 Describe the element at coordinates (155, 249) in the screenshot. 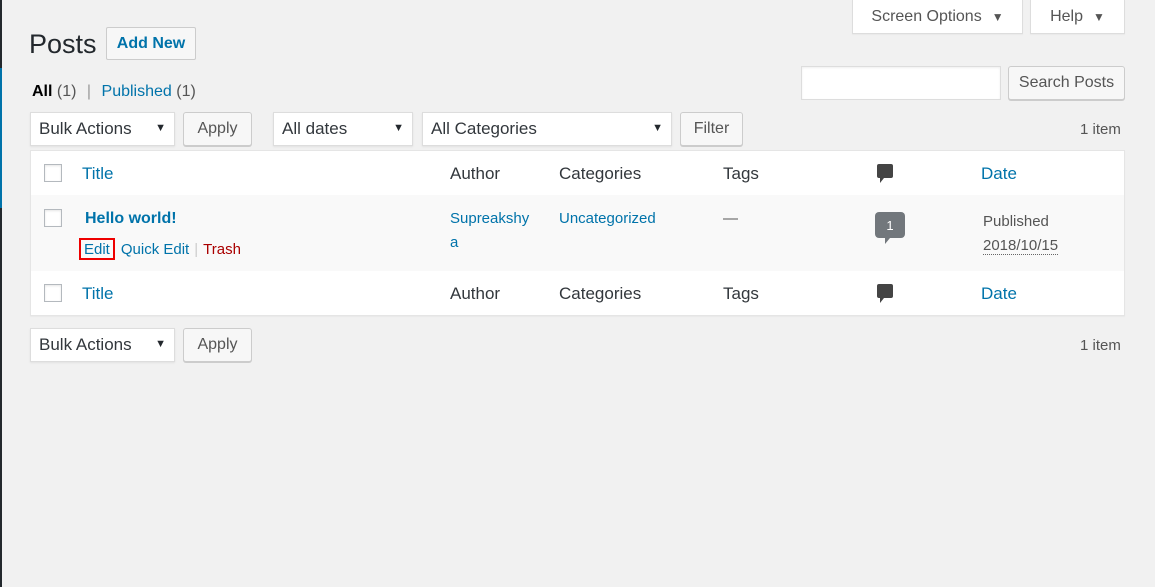

I see `quick-edit-link: Quick Edit` at that location.